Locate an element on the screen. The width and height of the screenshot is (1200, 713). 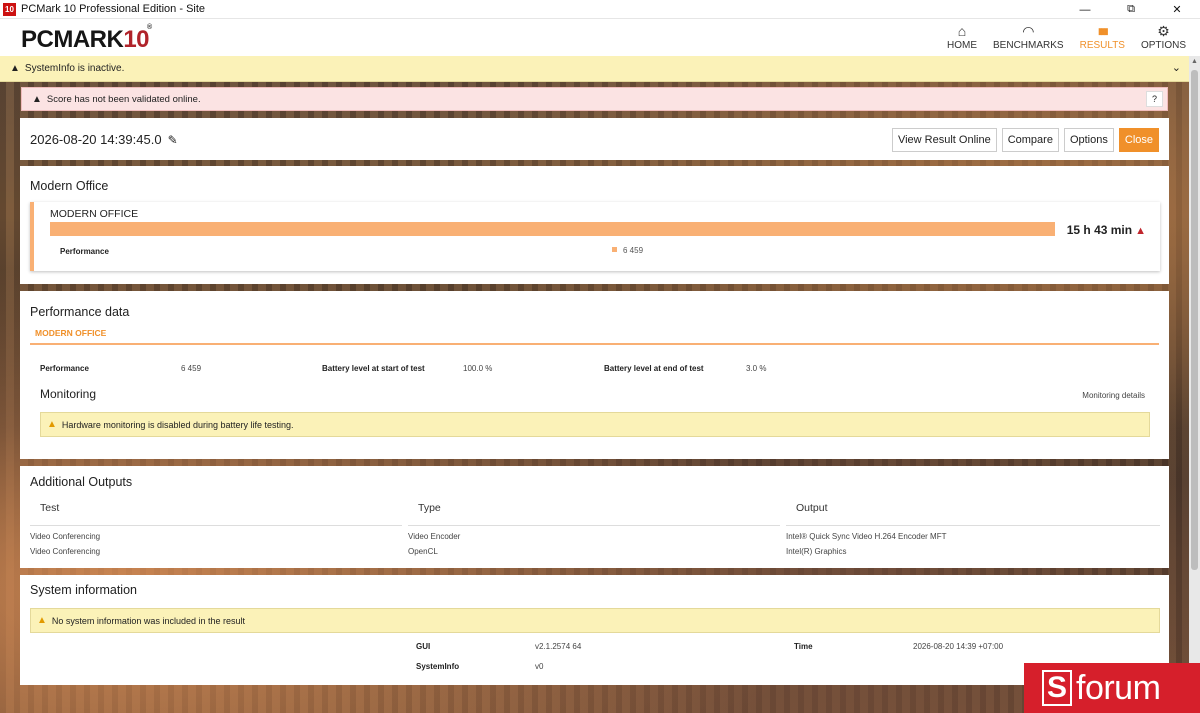
section-title: Modern Office is located at coordinates (69, 186).